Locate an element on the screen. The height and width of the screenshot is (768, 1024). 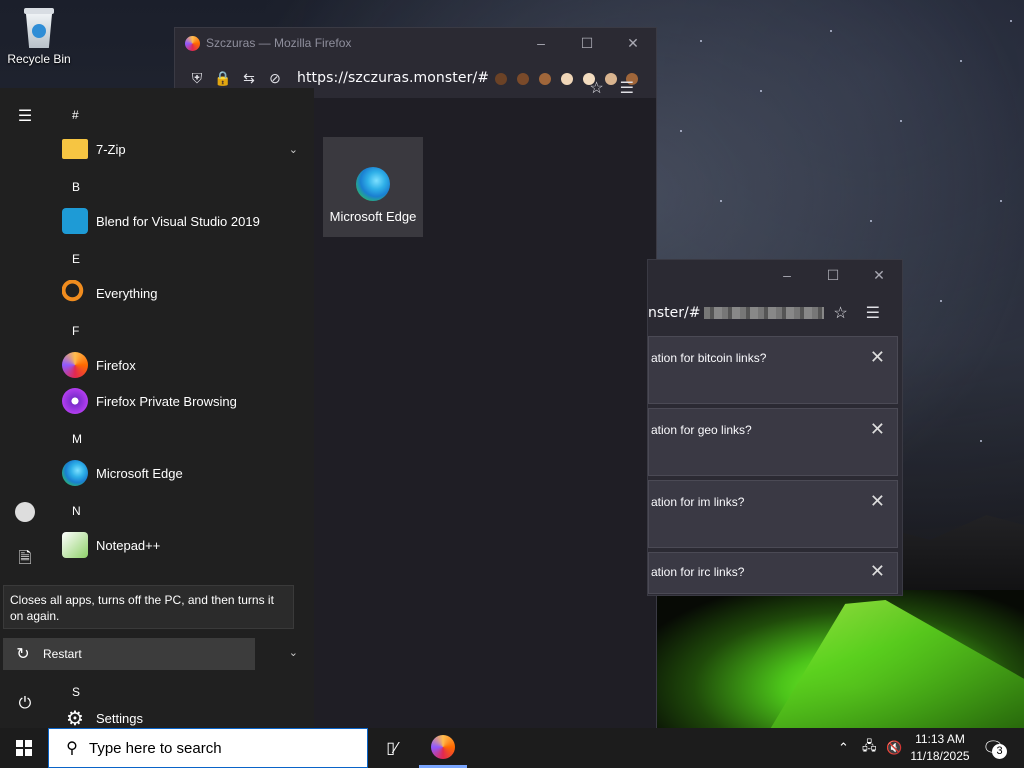
recycle-bin-icon is located at coordinates (39, 28).